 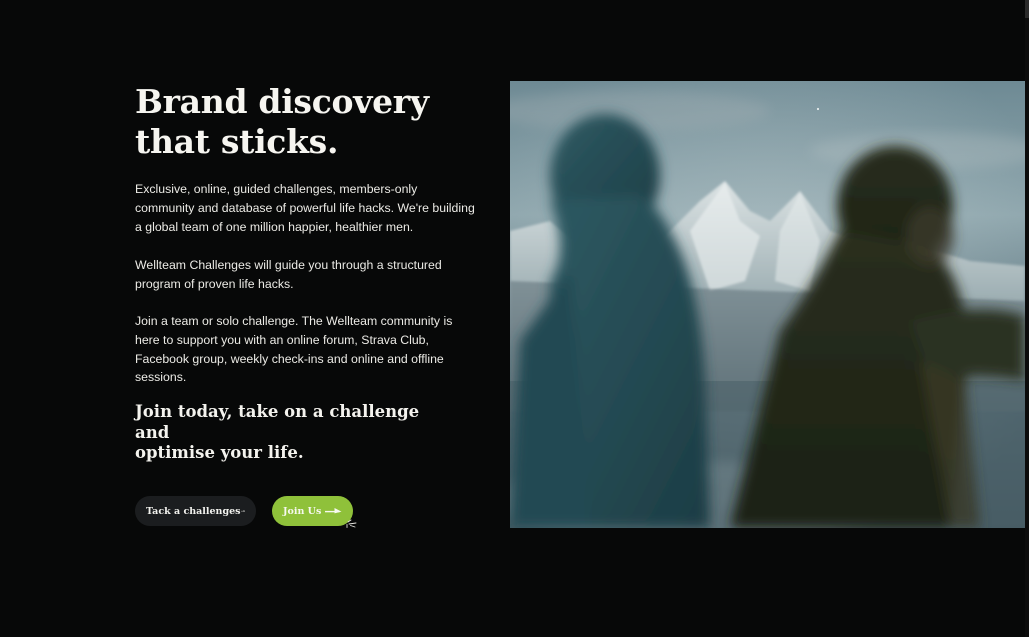 I want to click on join-us-label: Join Us, so click(x=302, y=511).